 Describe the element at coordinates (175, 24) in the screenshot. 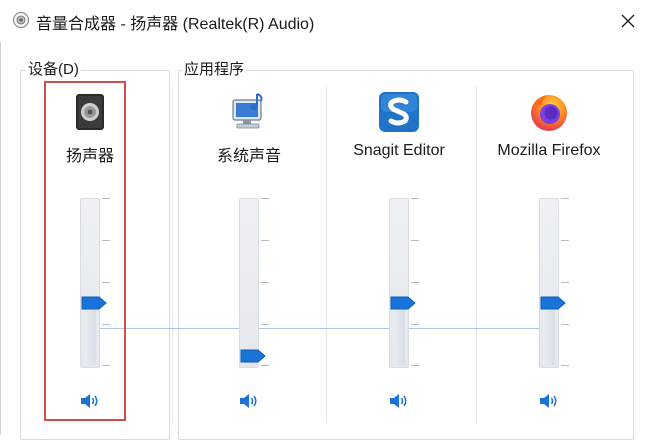

I see `window-title: 音量合成器 - 扬声器 (Realtek(R) Audio)` at that location.